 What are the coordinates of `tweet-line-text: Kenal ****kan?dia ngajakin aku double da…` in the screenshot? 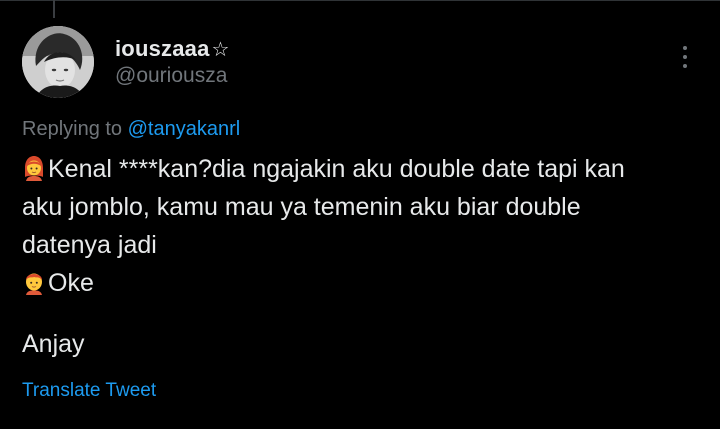 It's located at (336, 169).